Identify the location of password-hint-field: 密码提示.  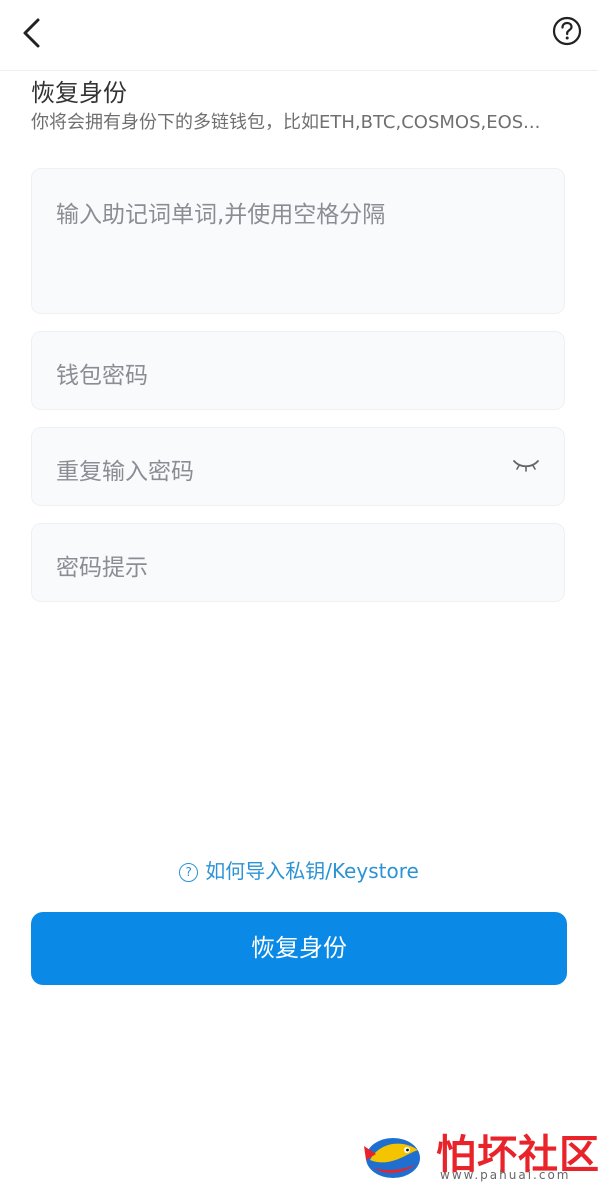
(298, 562).